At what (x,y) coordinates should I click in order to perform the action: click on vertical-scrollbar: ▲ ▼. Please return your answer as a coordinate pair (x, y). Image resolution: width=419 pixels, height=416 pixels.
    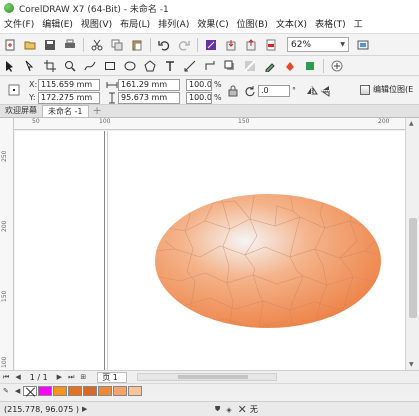
    Looking at the image, I should click on (412, 244).